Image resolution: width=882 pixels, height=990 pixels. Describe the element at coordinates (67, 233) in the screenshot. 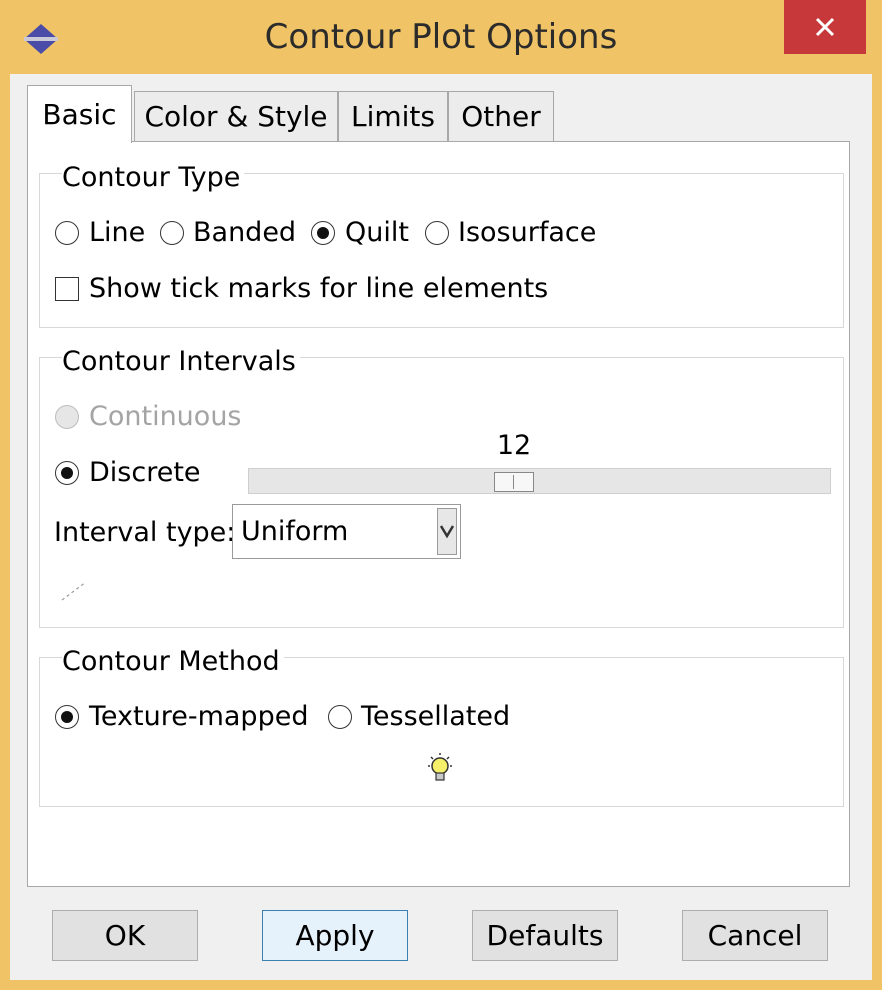

I see `radio-line` at that location.